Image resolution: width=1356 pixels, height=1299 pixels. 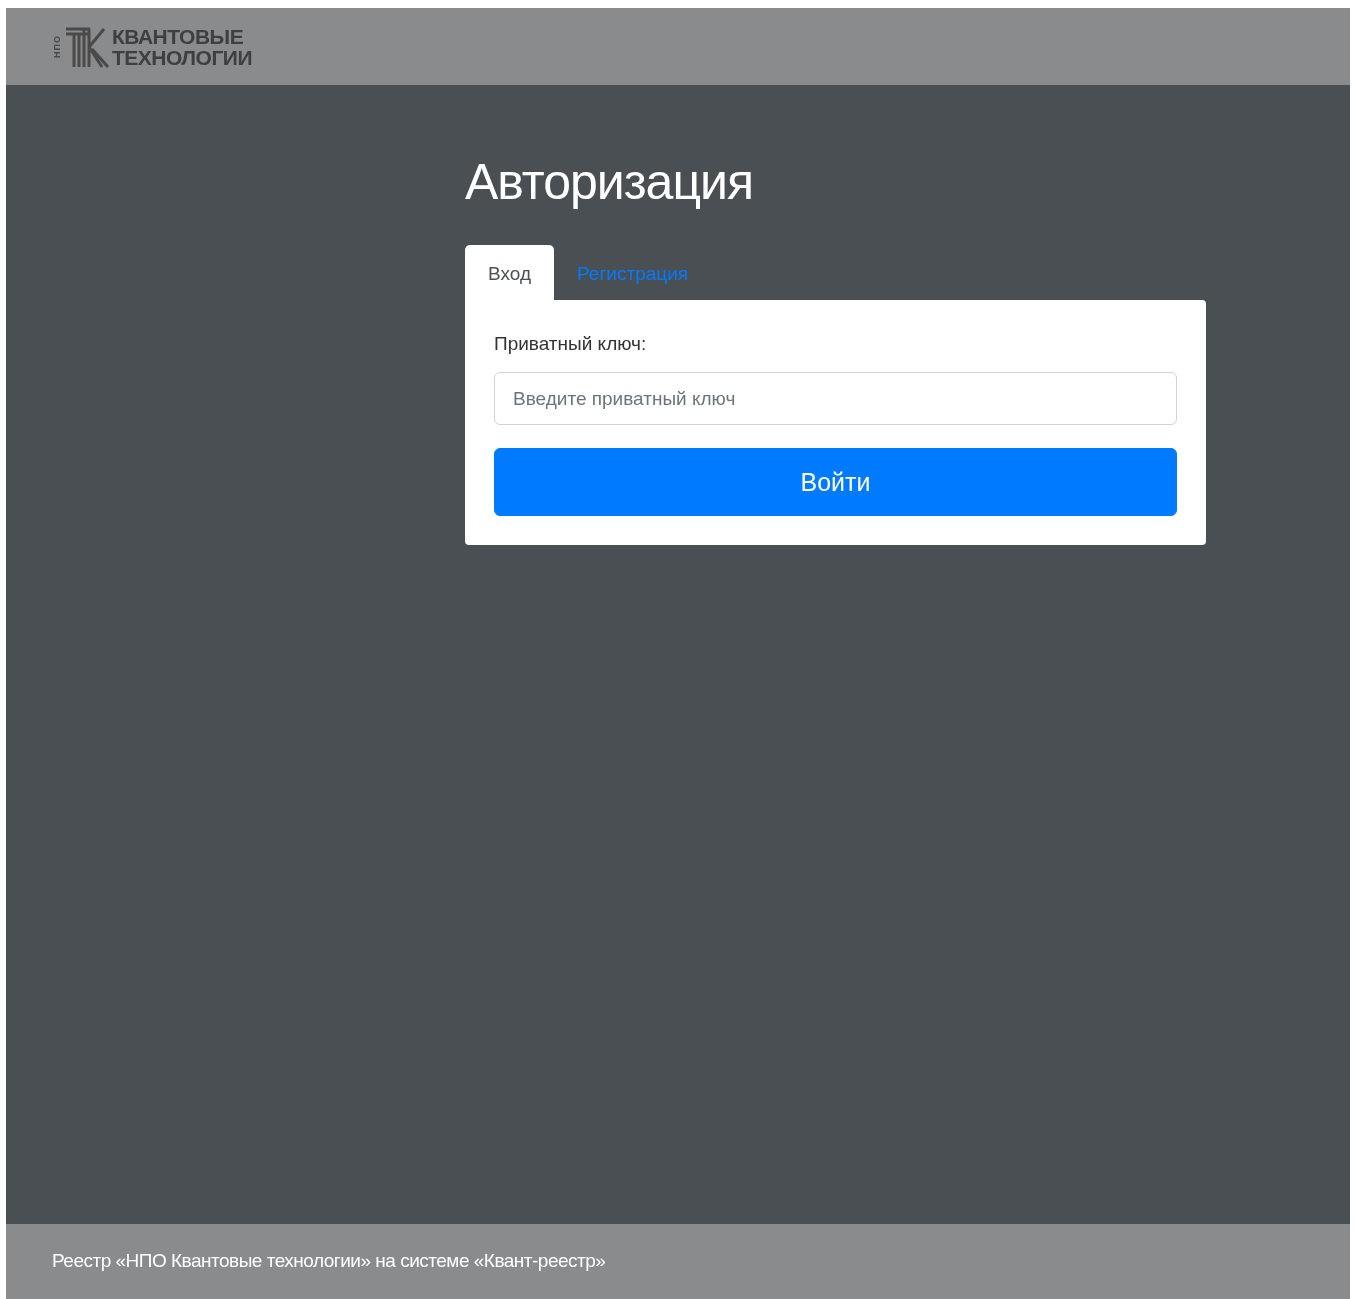 What do you see at coordinates (571, 343) in the screenshot?
I see `field-label: Приватный ключ:` at bounding box center [571, 343].